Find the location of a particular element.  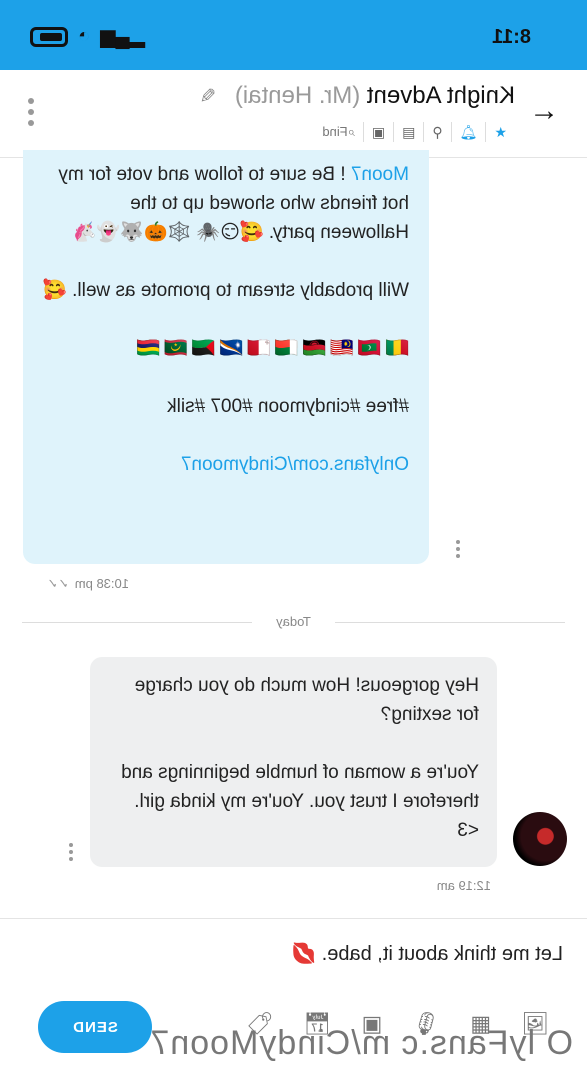

back-arrow-icon: ← is located at coordinates (544, 111).